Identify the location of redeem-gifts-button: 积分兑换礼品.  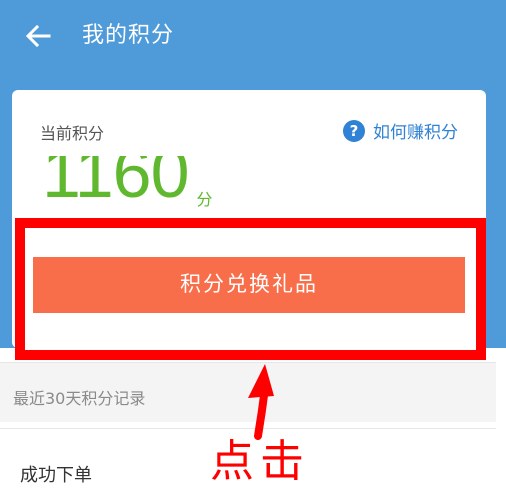
(249, 285).